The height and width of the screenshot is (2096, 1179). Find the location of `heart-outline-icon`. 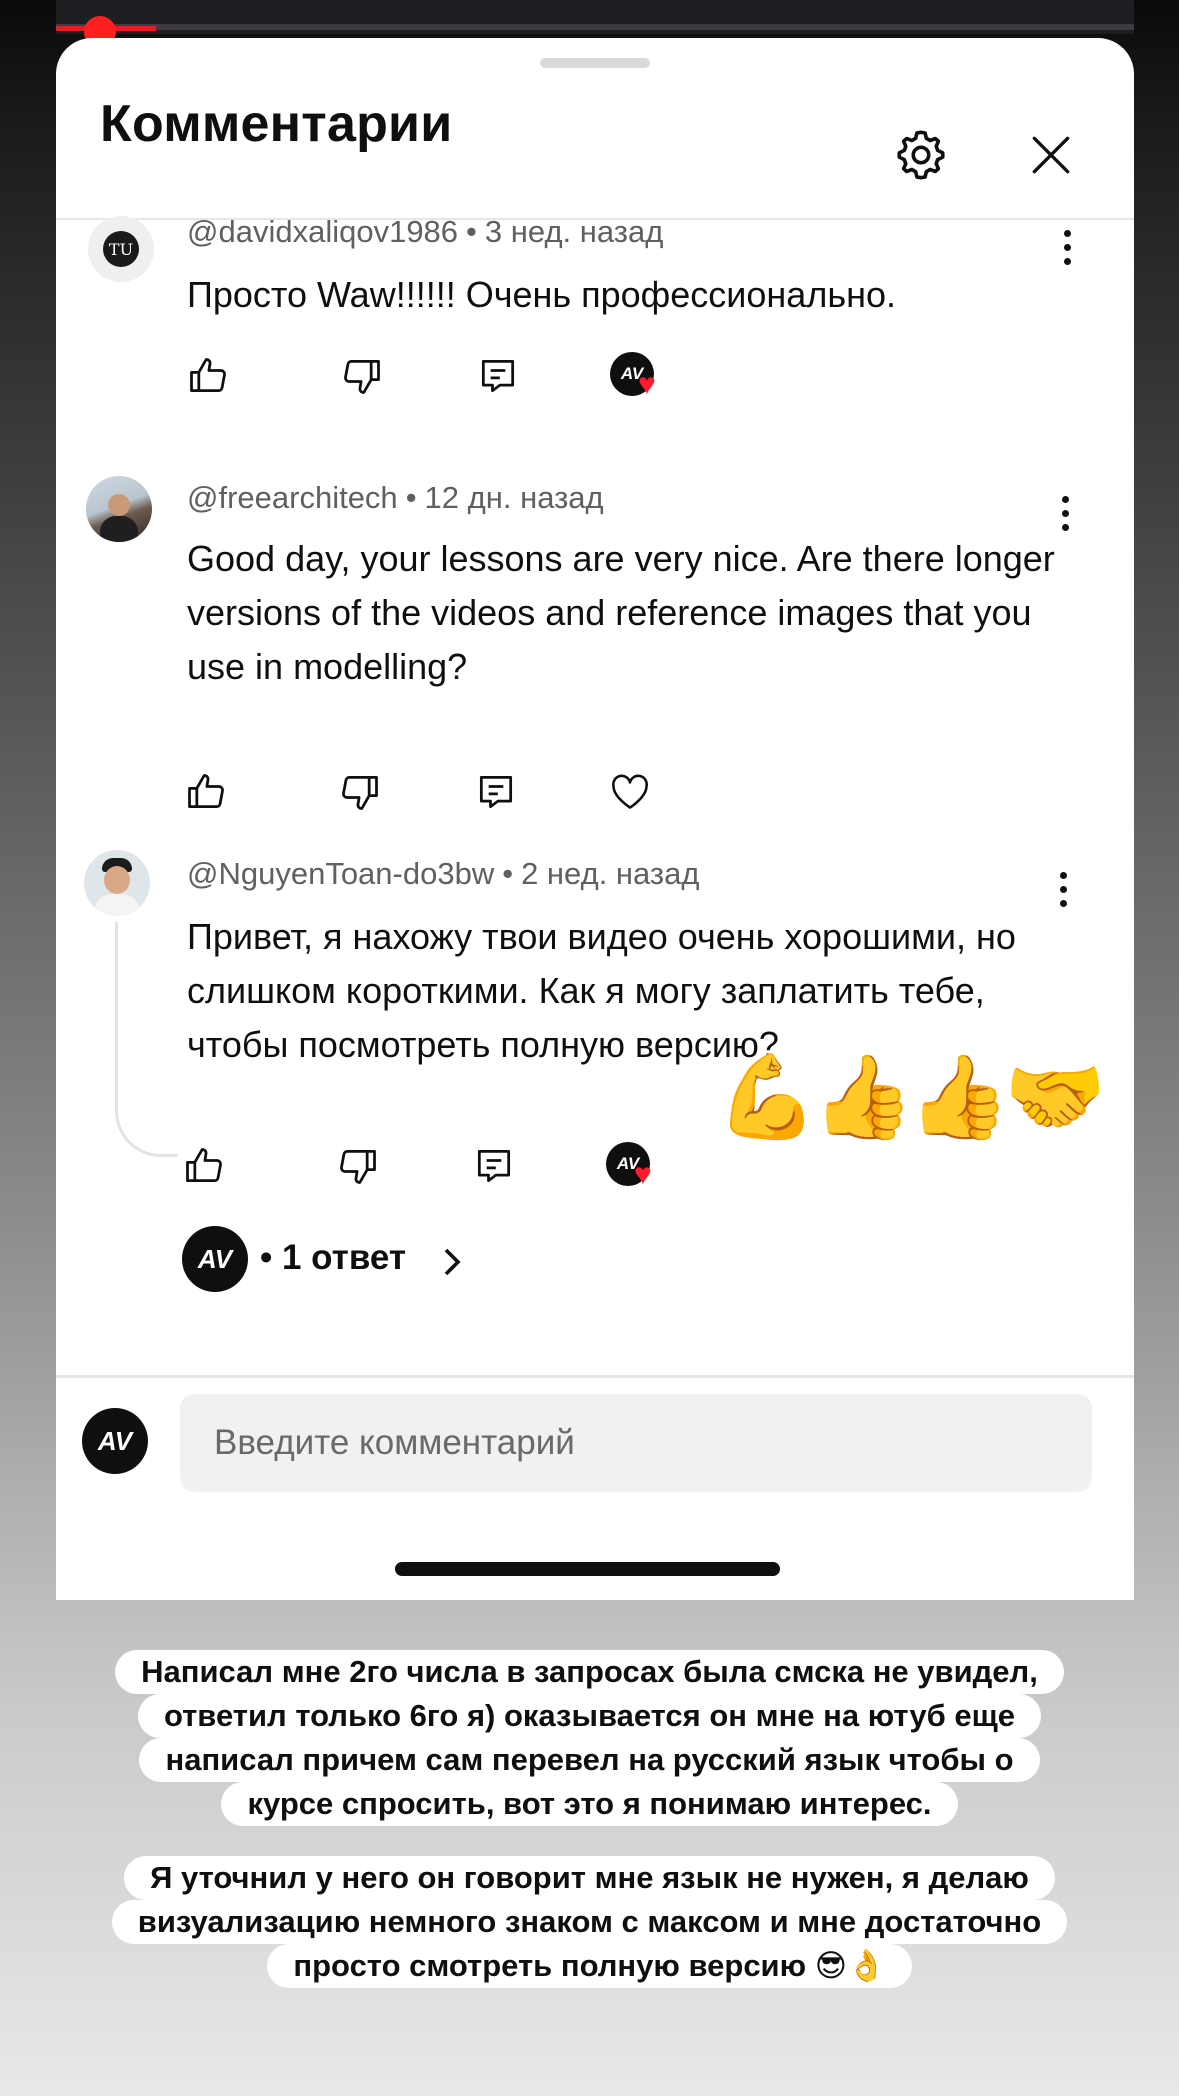

heart-outline-icon is located at coordinates (630, 792).